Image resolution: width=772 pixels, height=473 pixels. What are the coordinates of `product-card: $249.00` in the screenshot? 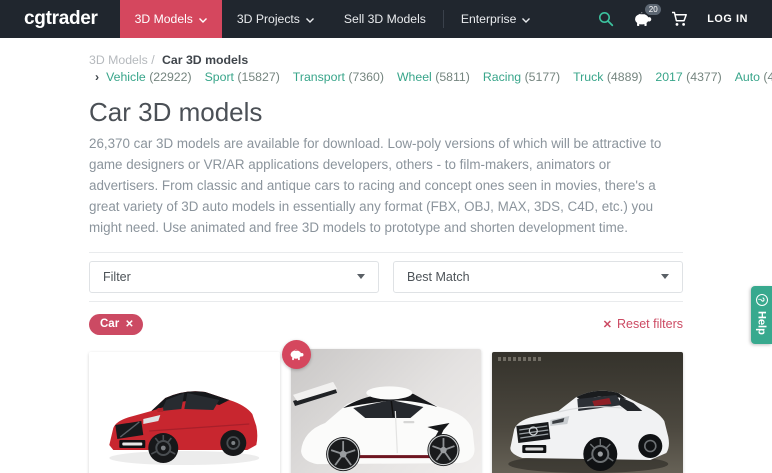 It's located at (587, 412).